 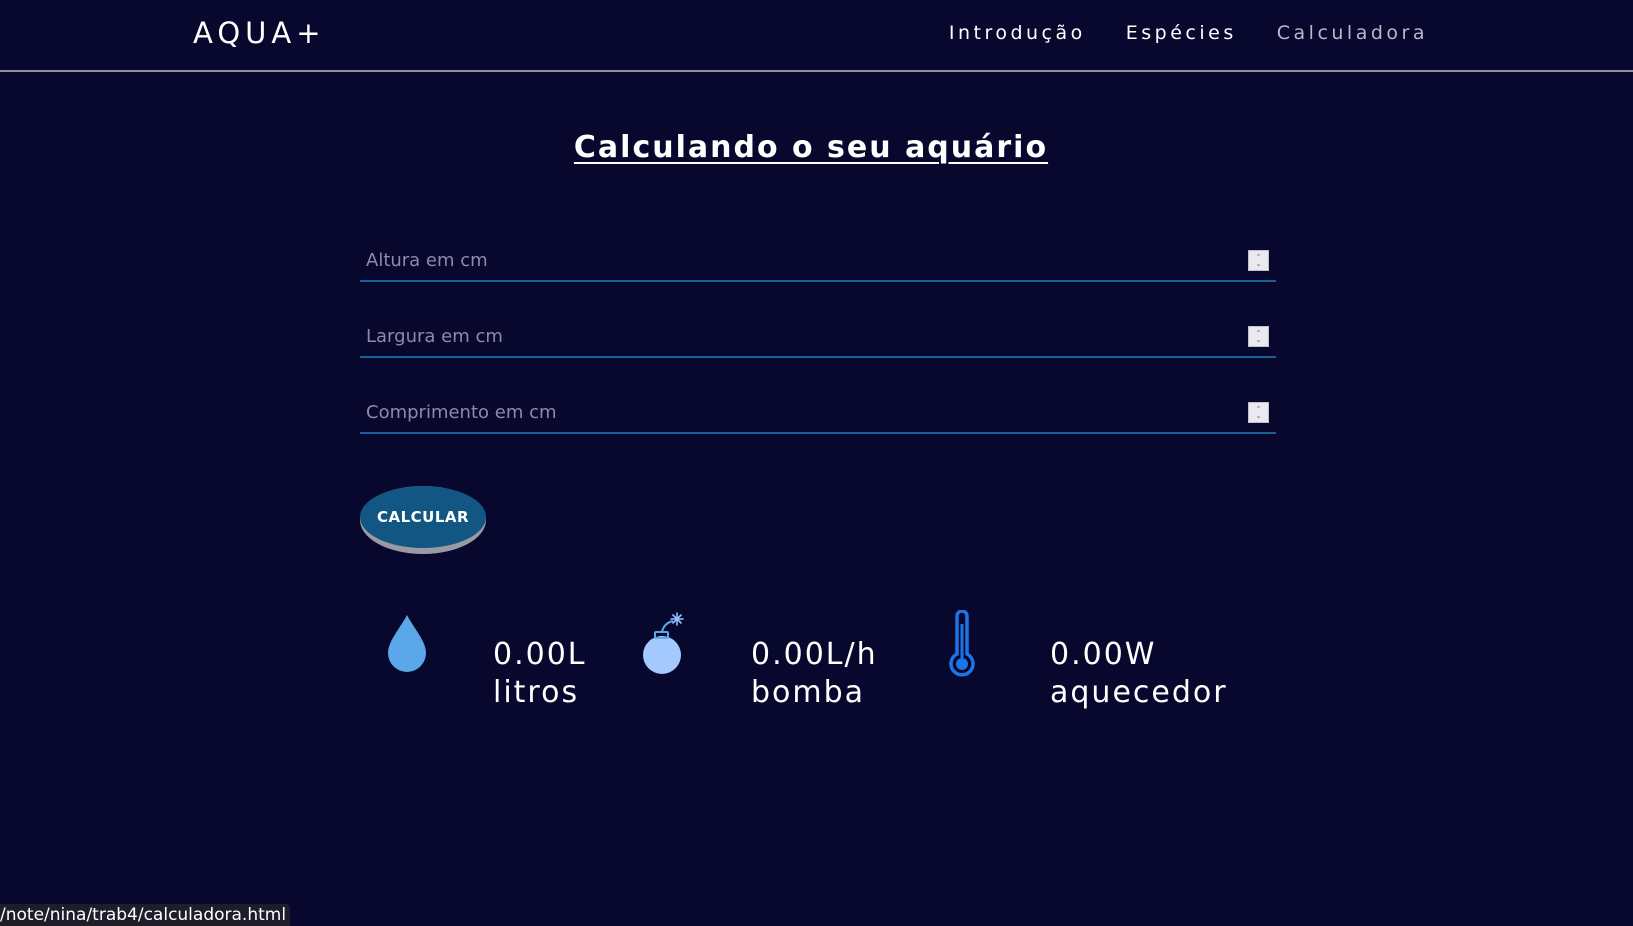 I want to click on calculate-button: CALCULAR, so click(x=423, y=520).